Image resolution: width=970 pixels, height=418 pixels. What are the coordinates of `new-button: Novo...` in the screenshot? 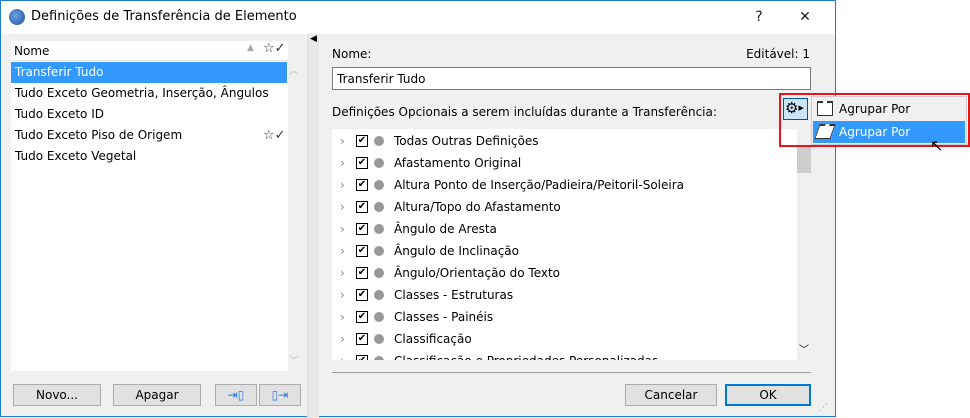 It's located at (57, 395).